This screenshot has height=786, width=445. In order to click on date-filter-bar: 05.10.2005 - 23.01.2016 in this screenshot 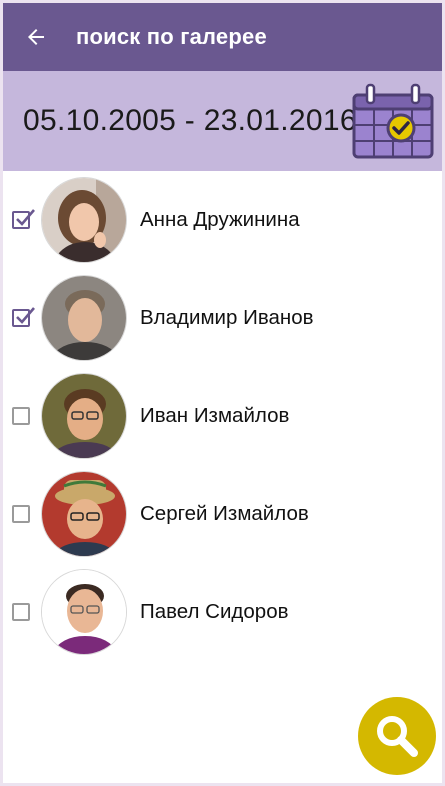, I will do `click(222, 121)`.